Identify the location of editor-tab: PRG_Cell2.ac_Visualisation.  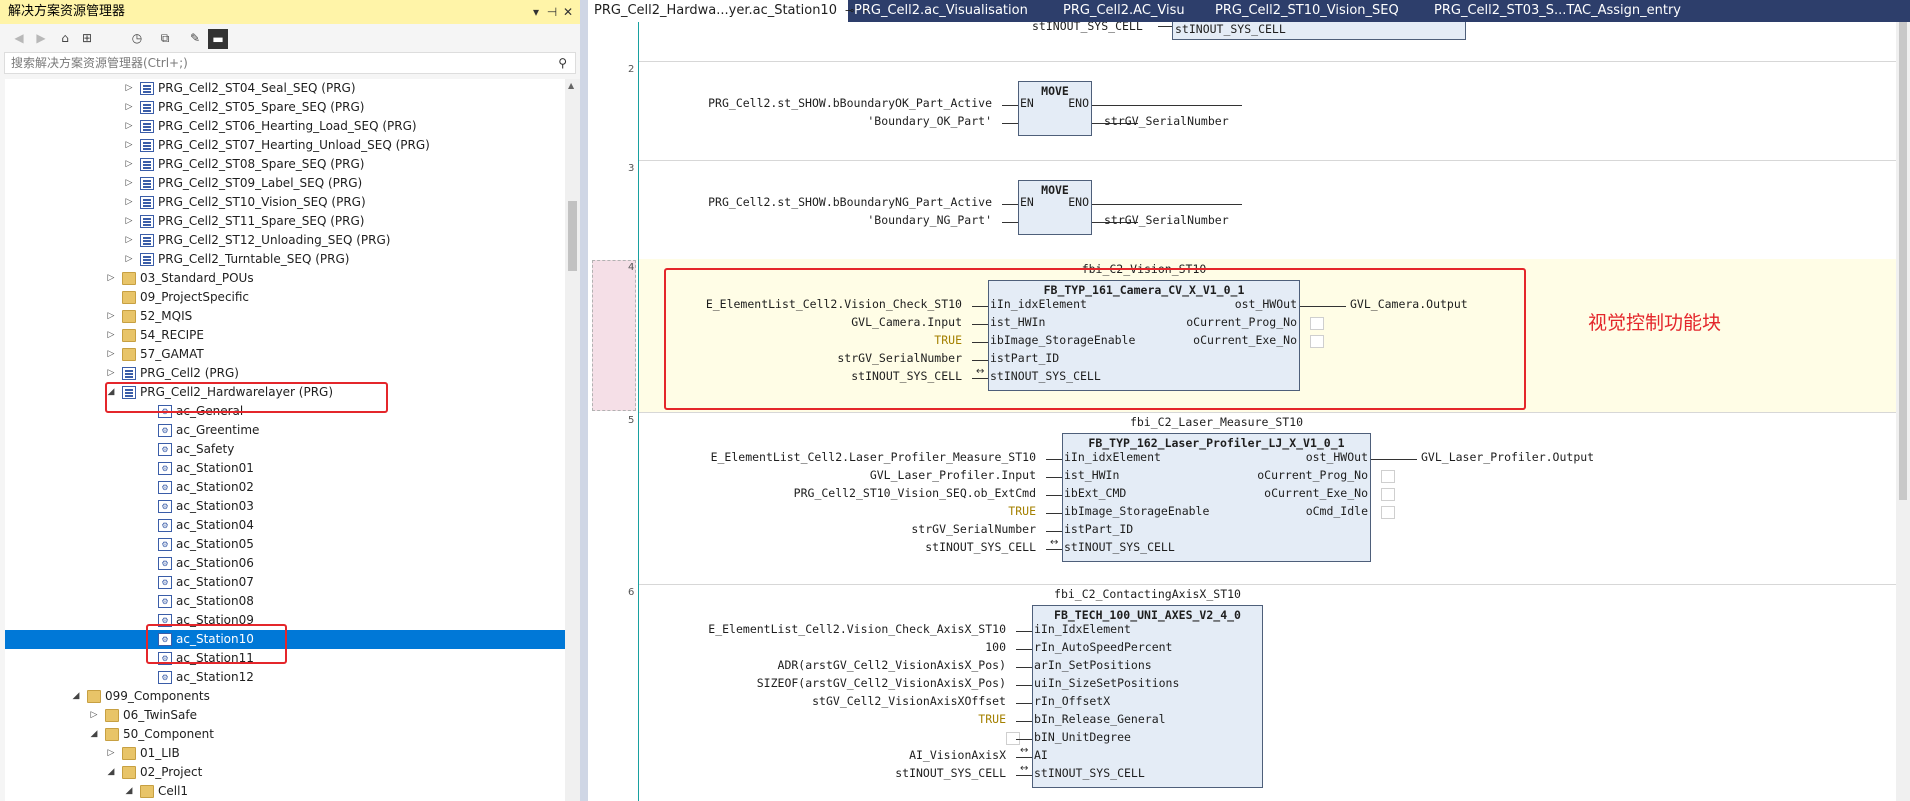
(948, 11).